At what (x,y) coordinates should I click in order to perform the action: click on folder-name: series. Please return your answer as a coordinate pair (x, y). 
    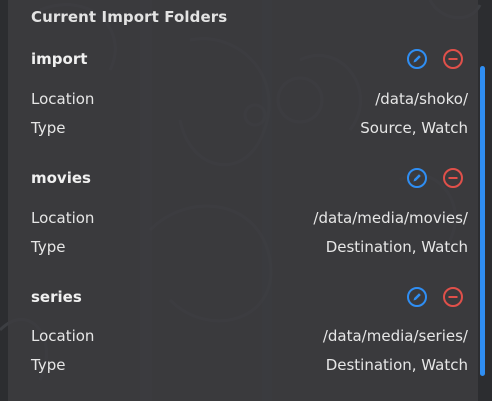
    Looking at the image, I should click on (56, 297).